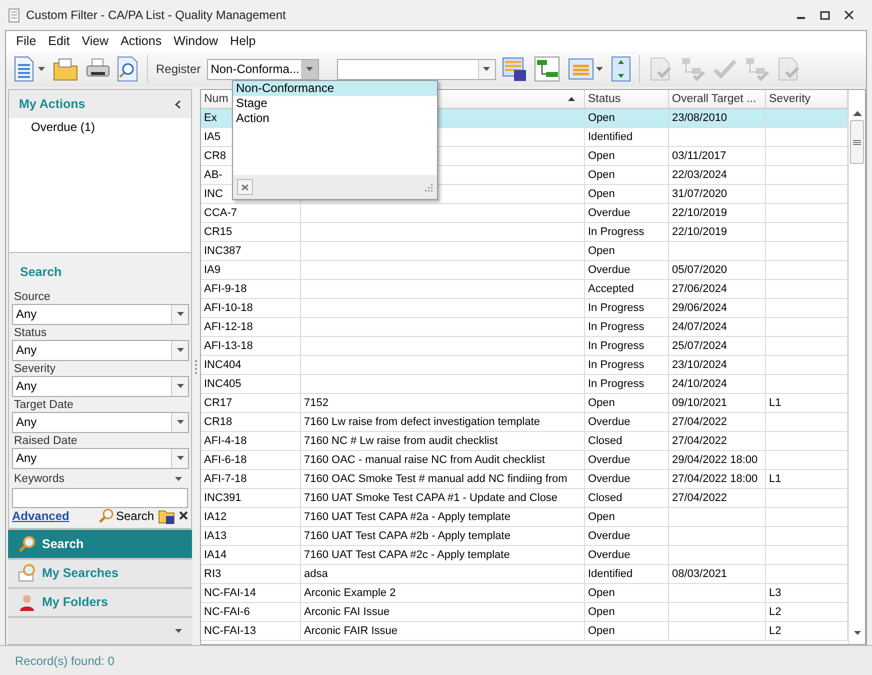  I want to click on register-label: Register, so click(178, 69).